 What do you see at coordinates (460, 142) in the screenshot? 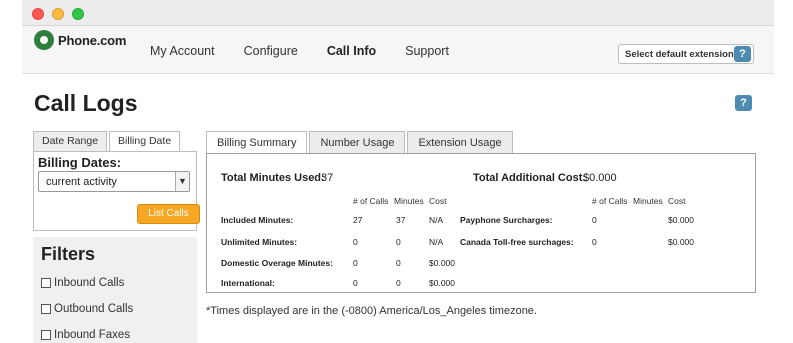
I see `tab-extension-usage: Extension Usage` at bounding box center [460, 142].